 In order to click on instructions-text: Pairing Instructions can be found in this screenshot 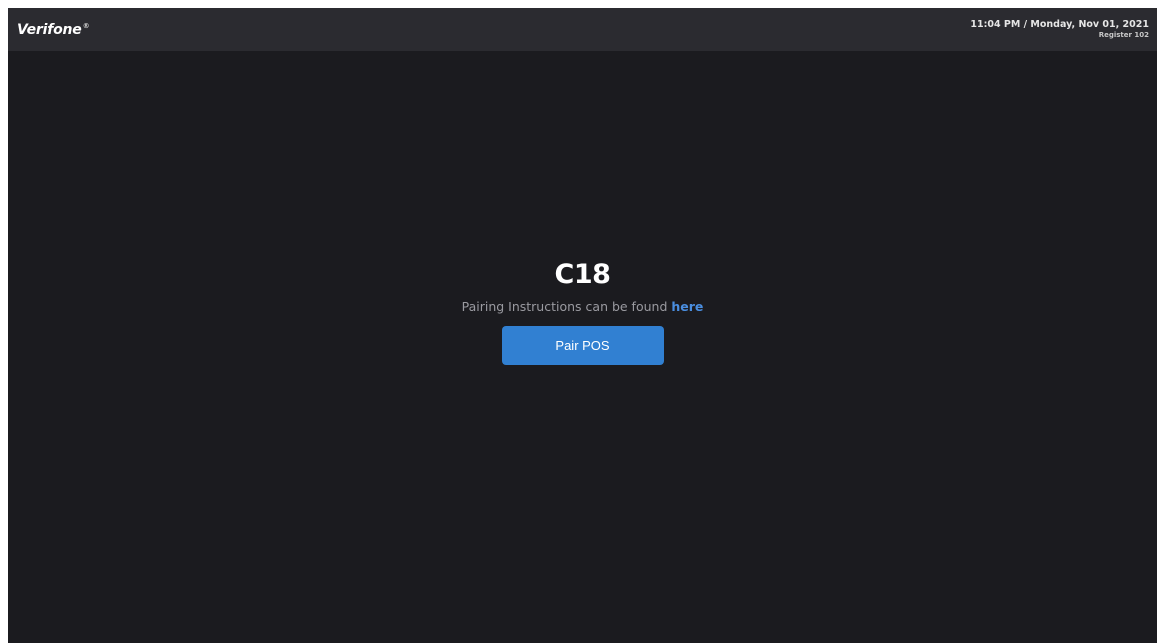, I will do `click(566, 306)`.